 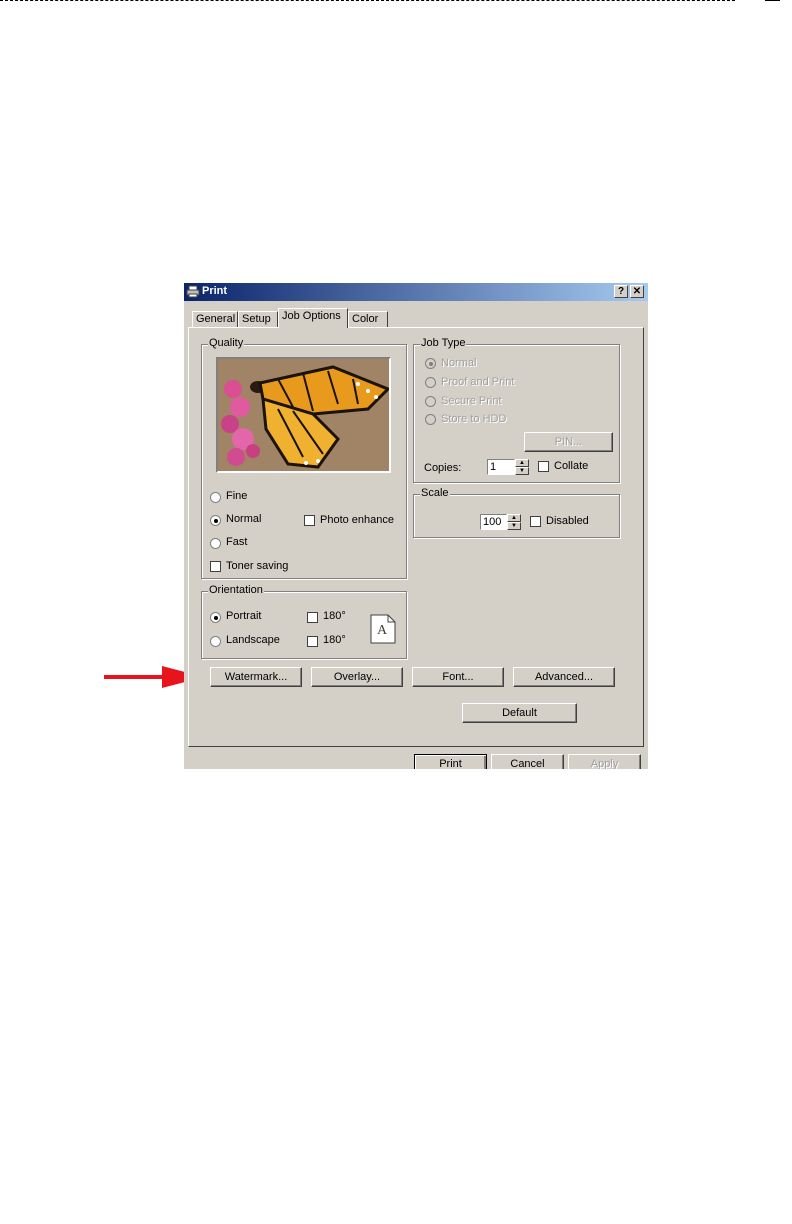 I want to click on job-secure-radio, so click(x=430, y=401).